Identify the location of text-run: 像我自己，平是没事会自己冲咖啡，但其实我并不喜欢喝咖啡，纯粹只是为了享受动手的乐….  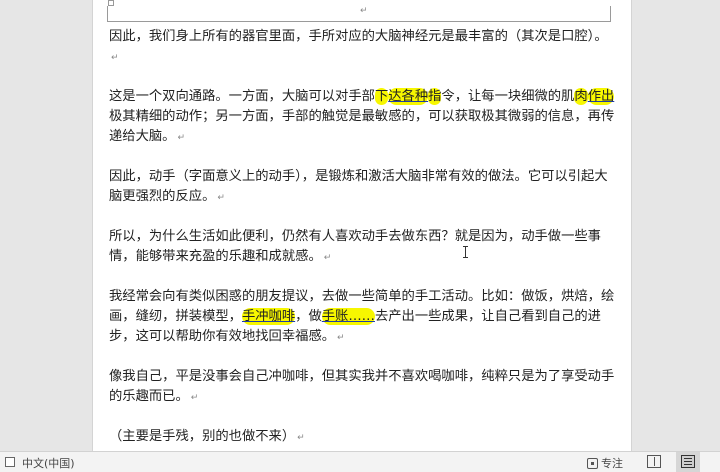
(362, 386).